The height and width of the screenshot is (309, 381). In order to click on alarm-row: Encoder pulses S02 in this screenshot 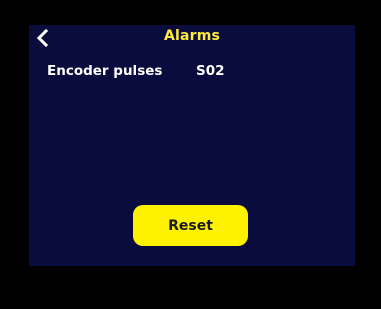, I will do `click(192, 73)`.